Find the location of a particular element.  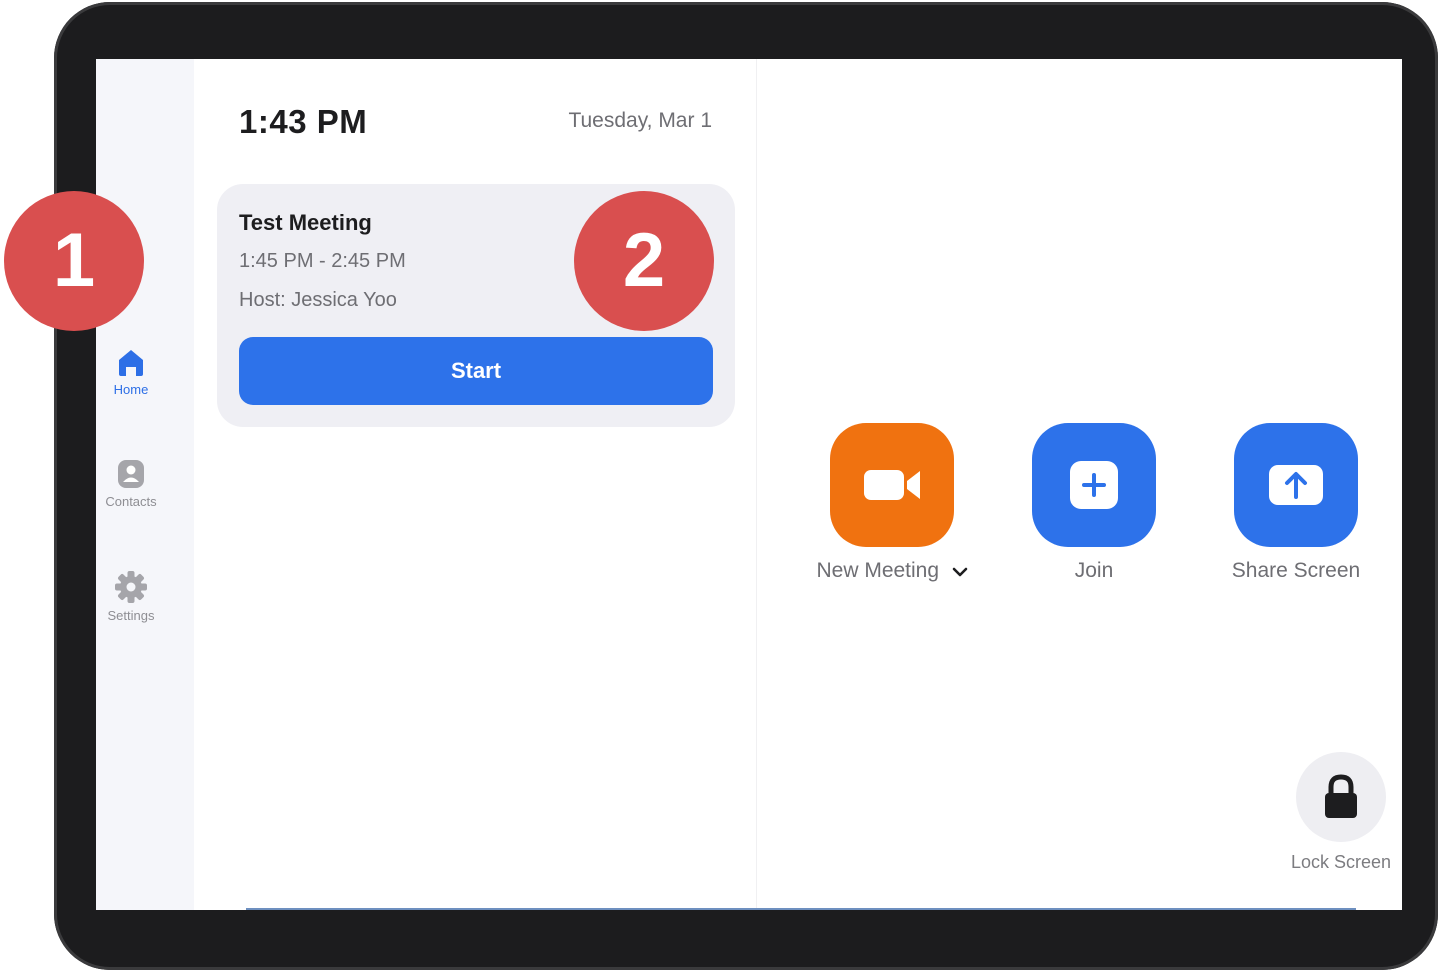

new-meeting-action: New Meeting is located at coordinates (892, 503).